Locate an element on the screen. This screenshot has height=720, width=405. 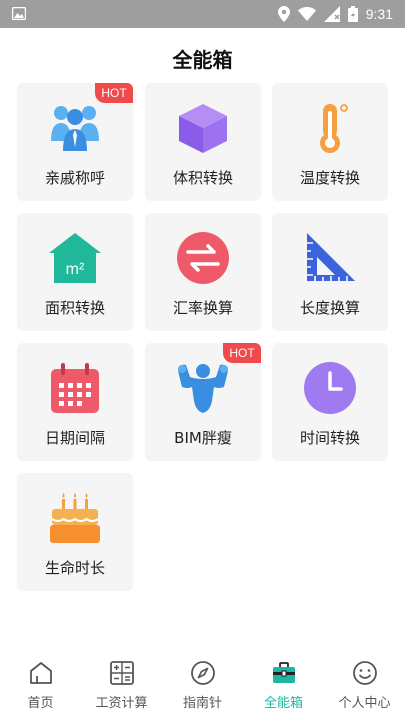
muscle-icon is located at coordinates (203, 388).